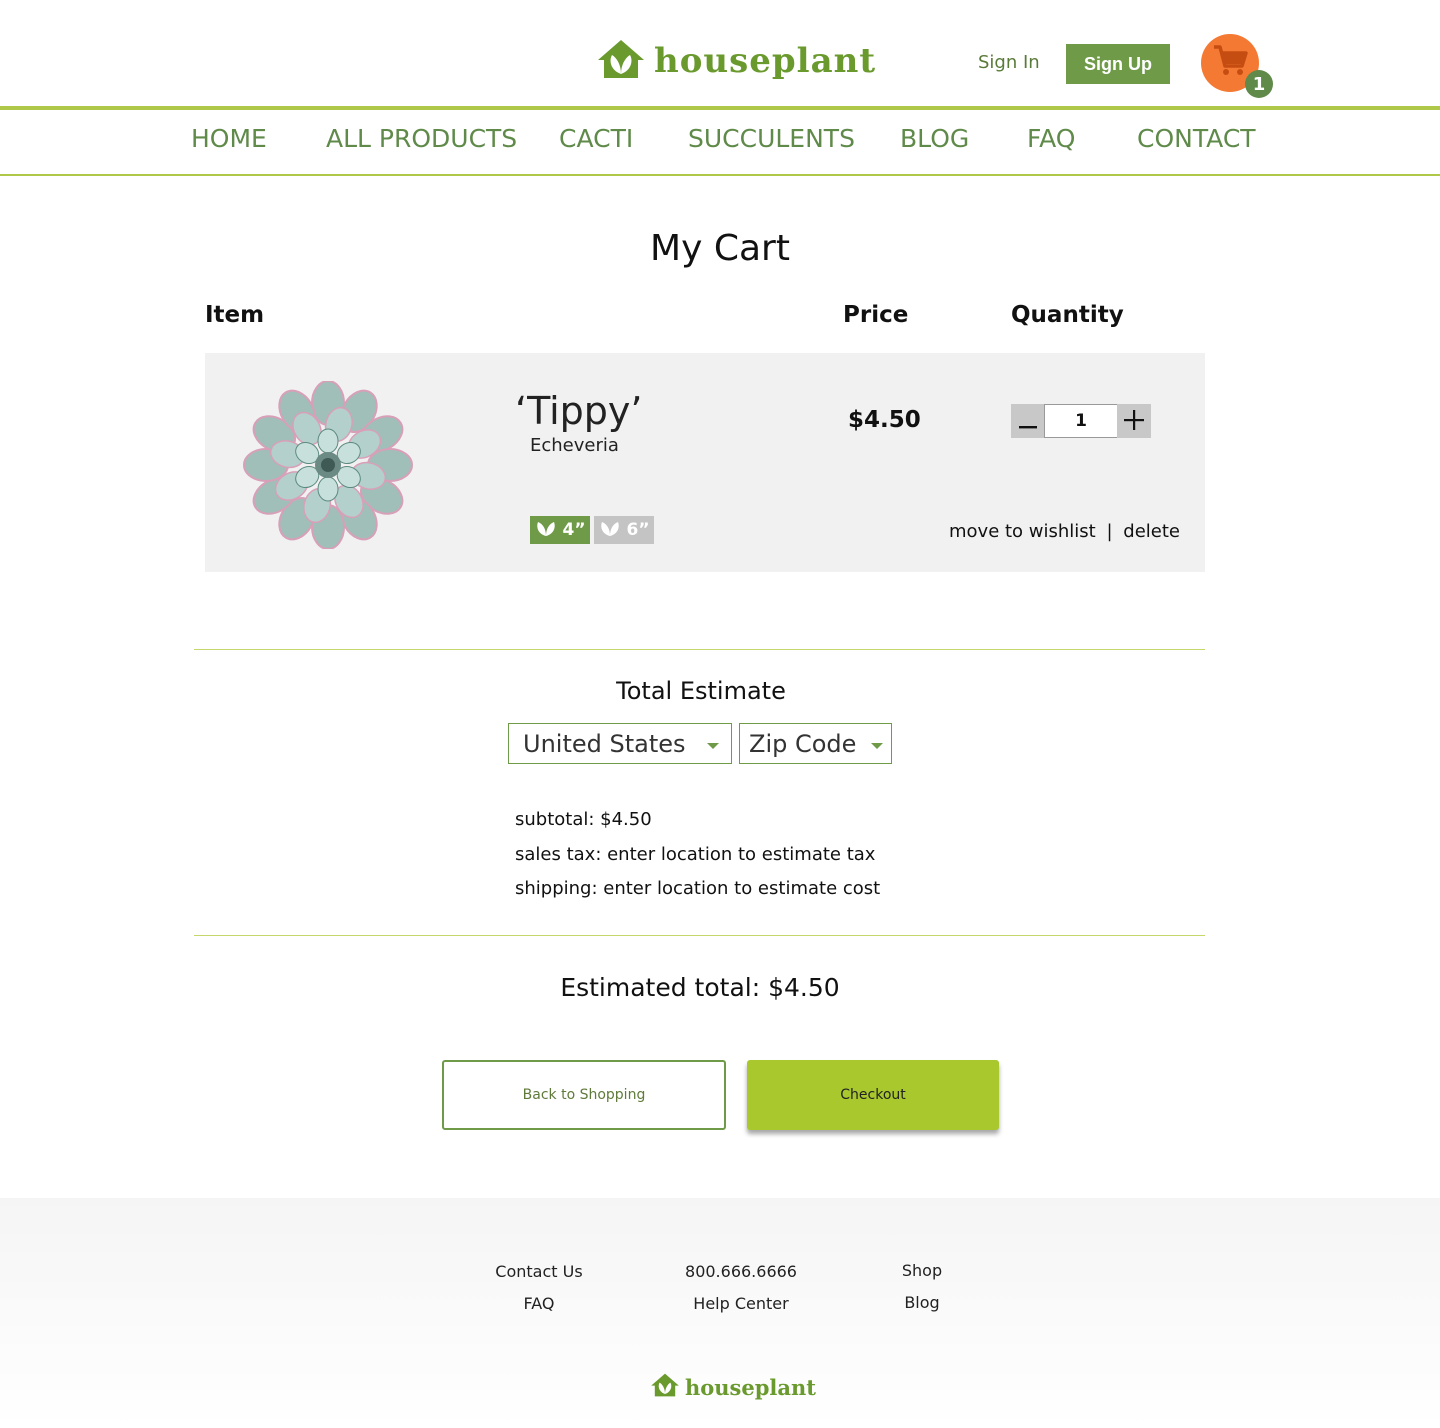 The image size is (1440, 1428). Describe the element at coordinates (741, 1271) in the screenshot. I see `footer-phone: 800.666.6666` at that location.